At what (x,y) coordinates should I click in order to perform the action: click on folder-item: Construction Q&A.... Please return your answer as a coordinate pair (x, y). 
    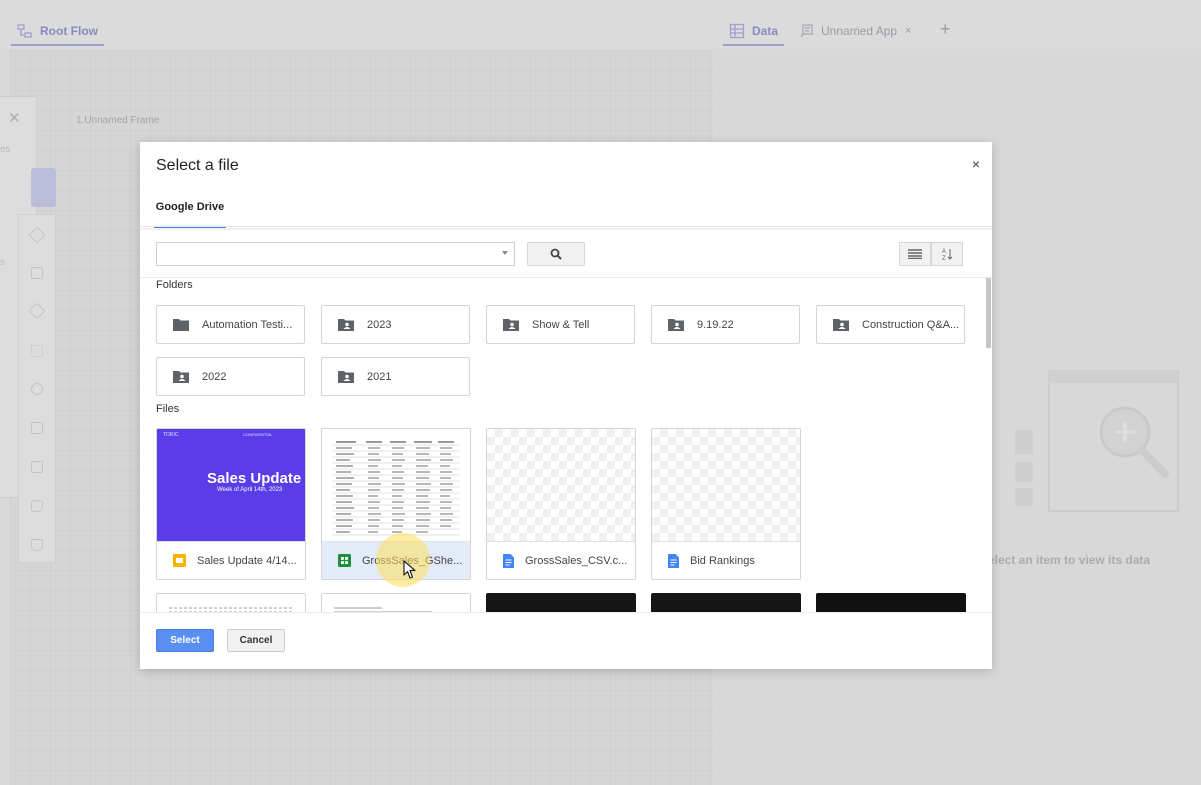
    Looking at the image, I should click on (890, 324).